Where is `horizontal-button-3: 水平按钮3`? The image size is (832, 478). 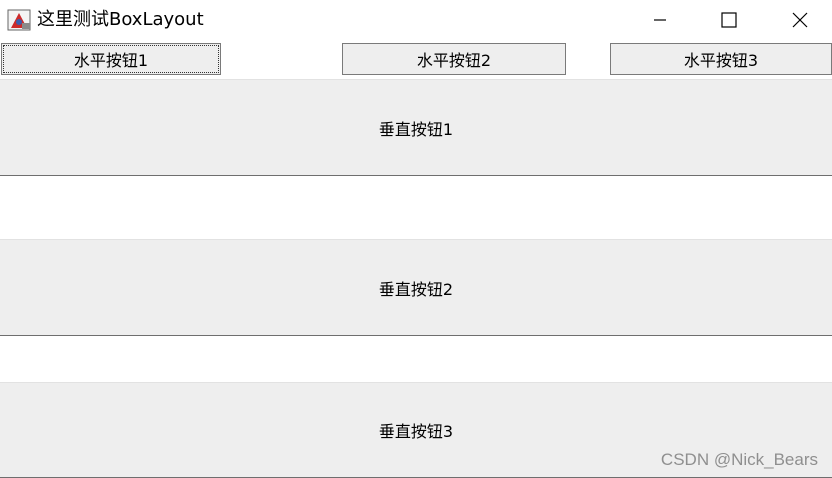 horizontal-button-3: 水平按钮3 is located at coordinates (721, 59).